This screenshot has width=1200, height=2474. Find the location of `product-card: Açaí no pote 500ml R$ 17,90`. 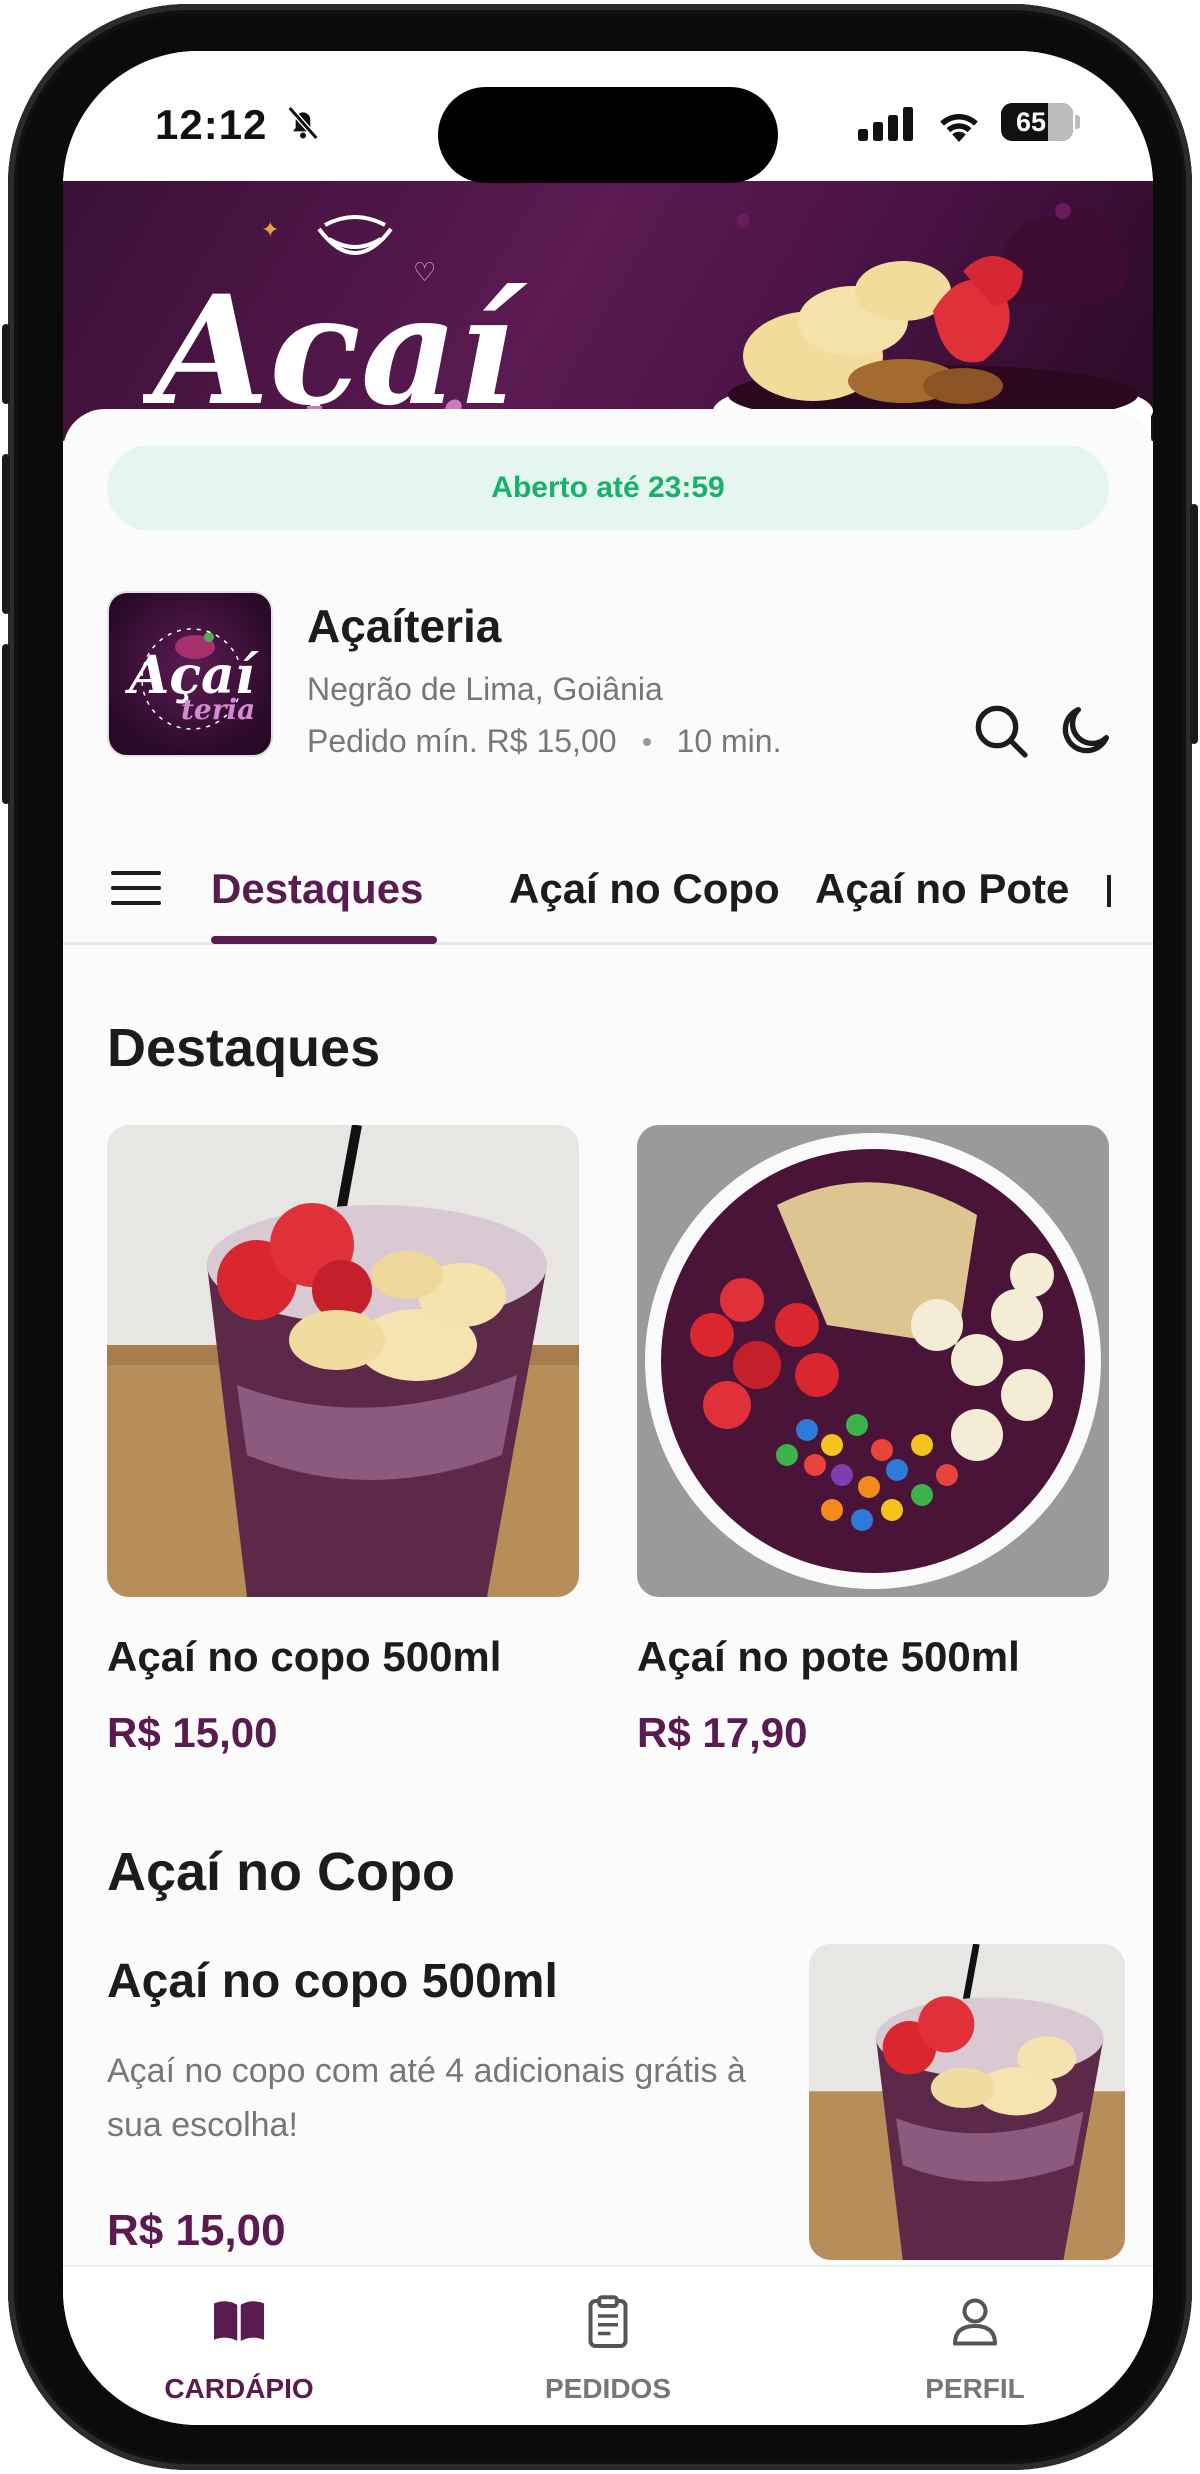

product-card: Açaí no pote 500ml R$ 17,90 is located at coordinates (873, 1441).